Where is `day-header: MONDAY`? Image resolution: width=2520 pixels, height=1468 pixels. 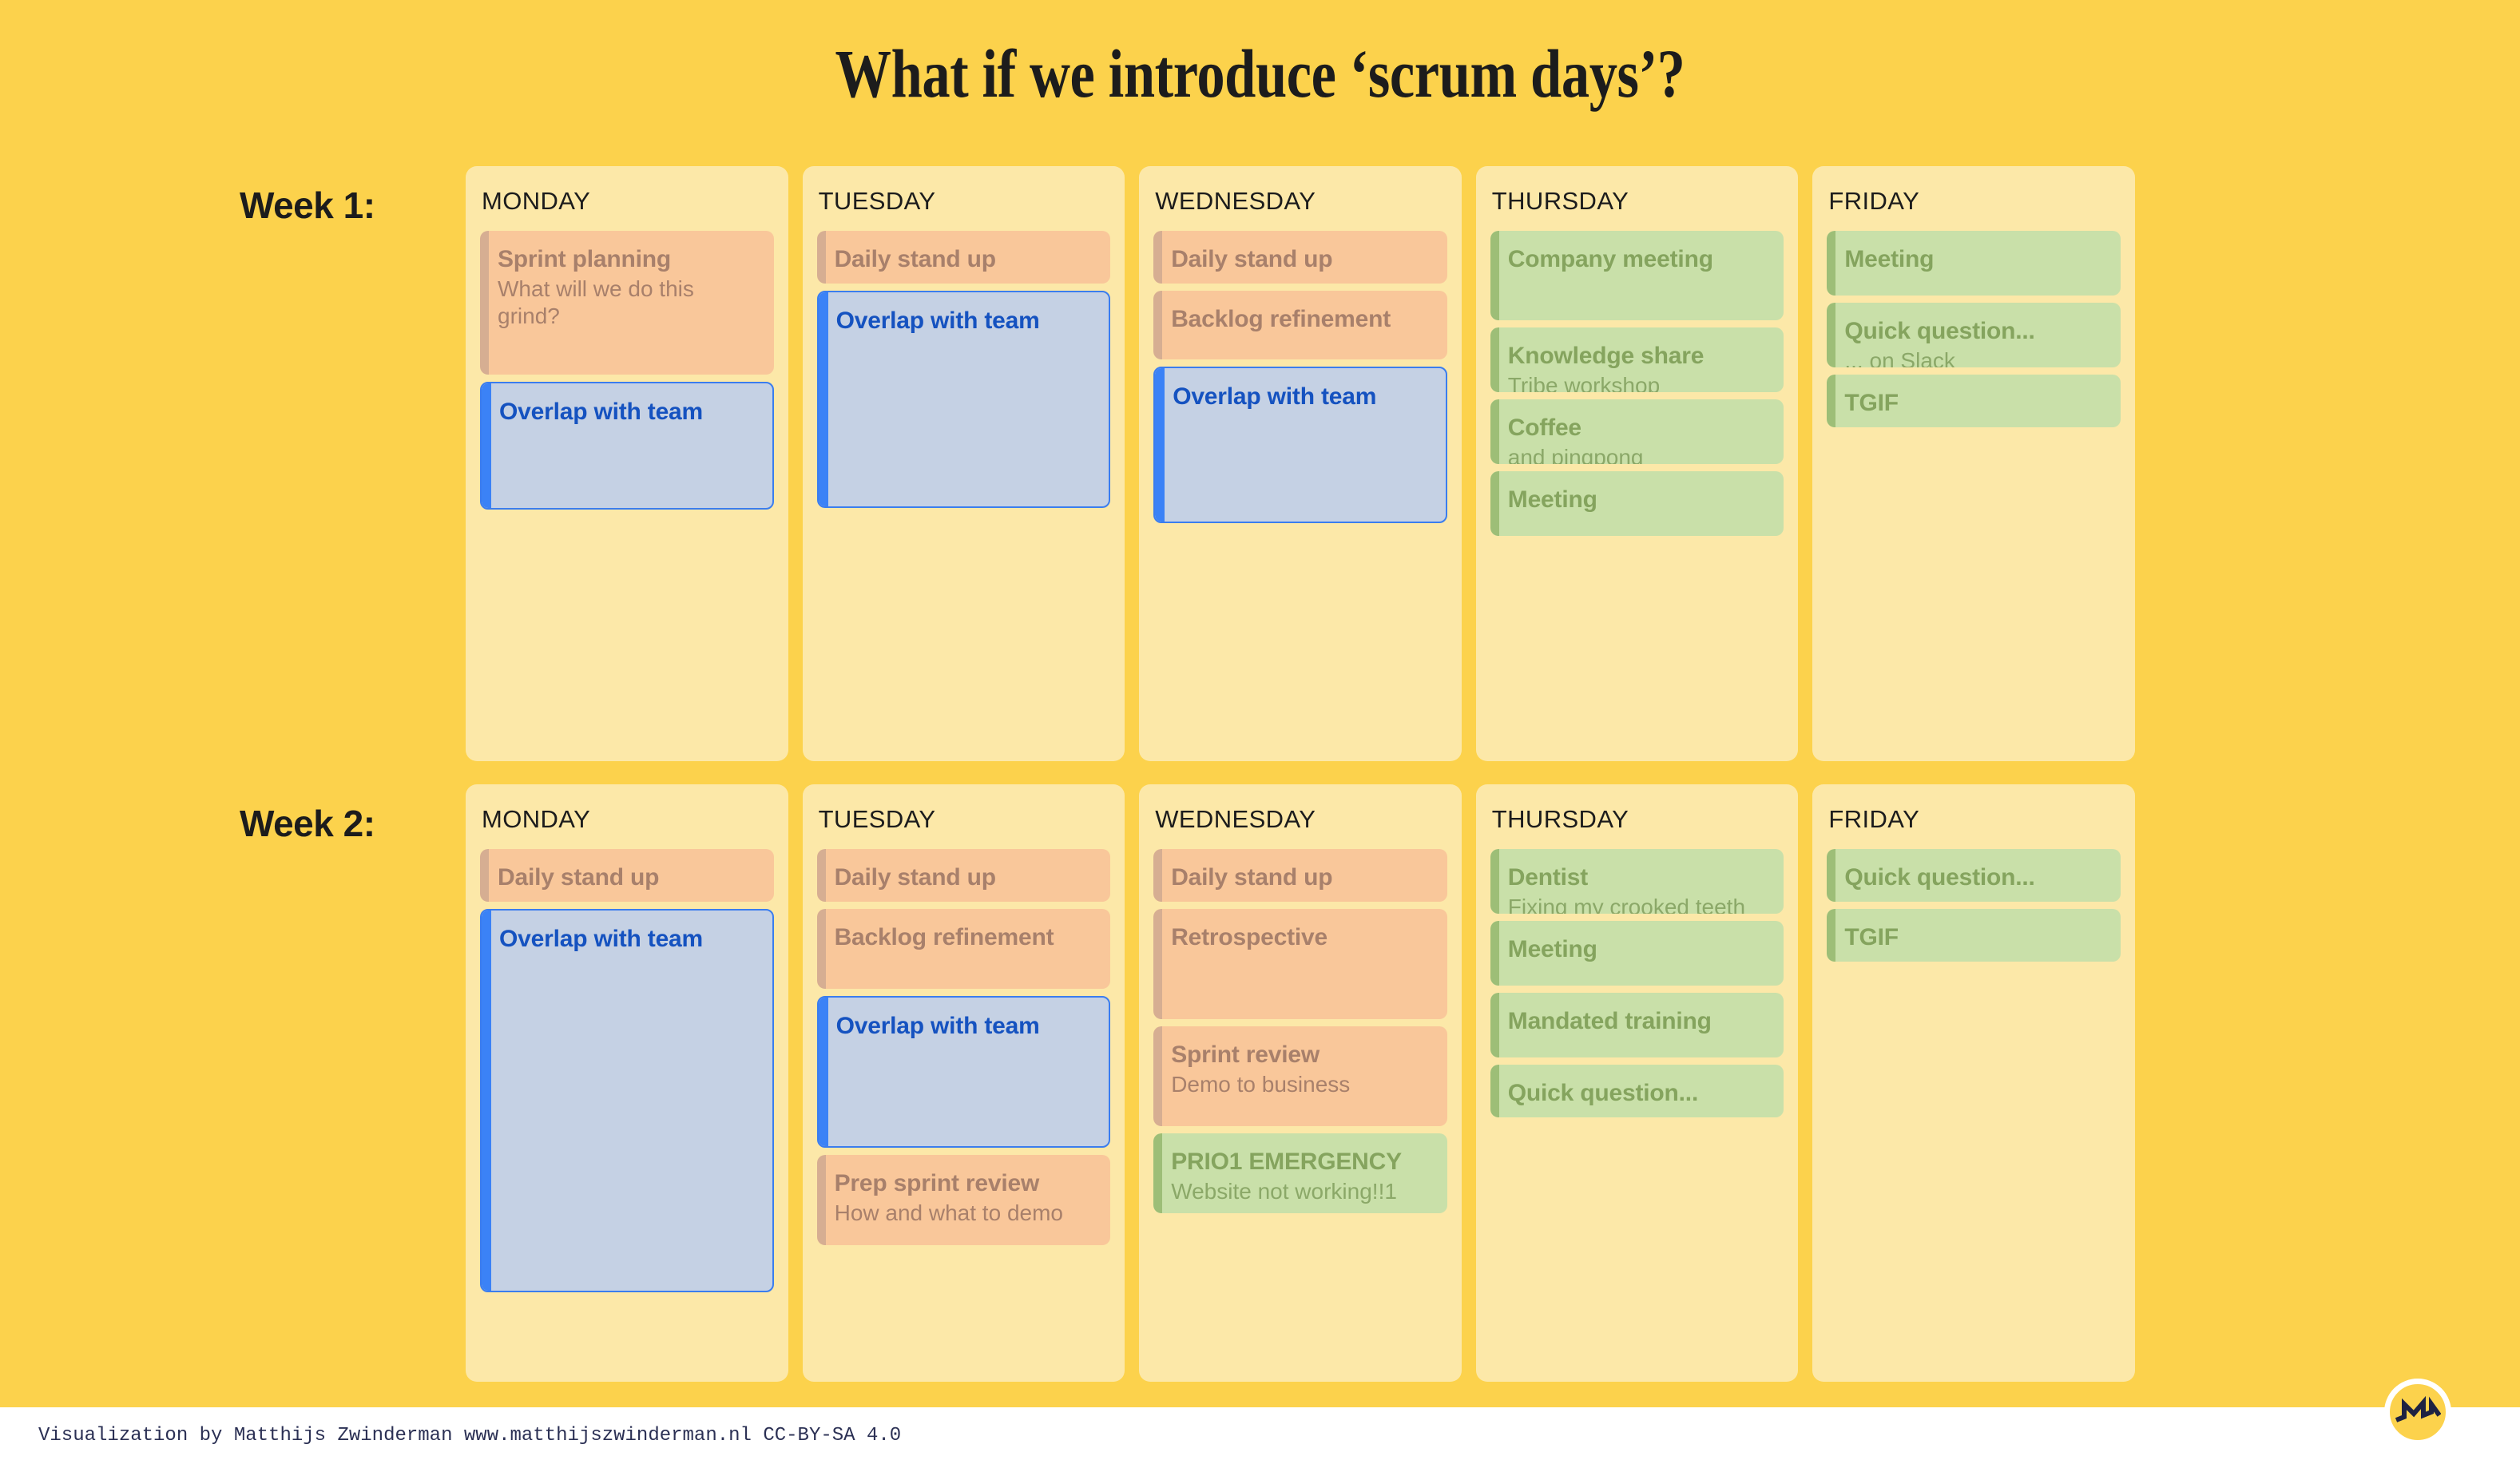 day-header: MONDAY is located at coordinates (536, 819).